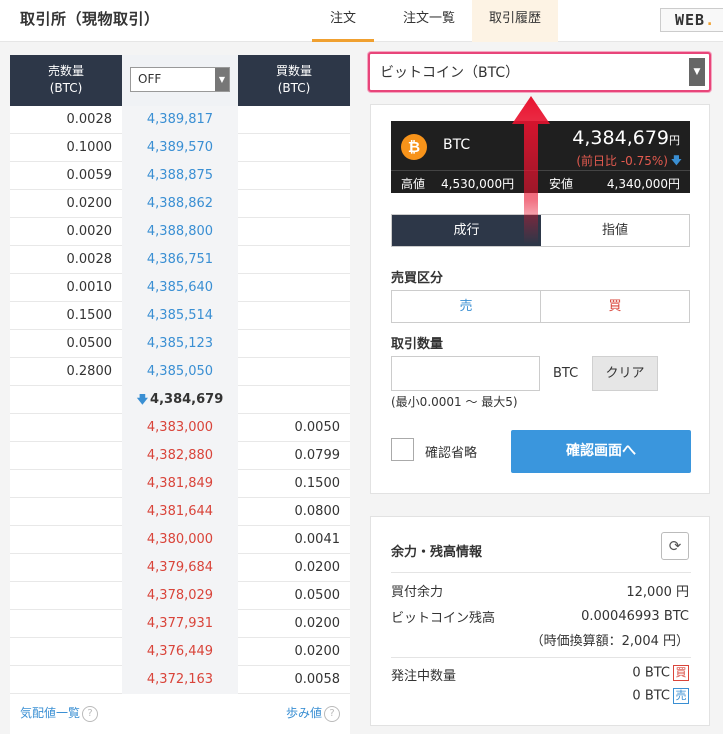 The height and width of the screenshot is (734, 723). What do you see at coordinates (657, 592) in the screenshot?
I see `buying-power-value: 12,000 円` at bounding box center [657, 592].